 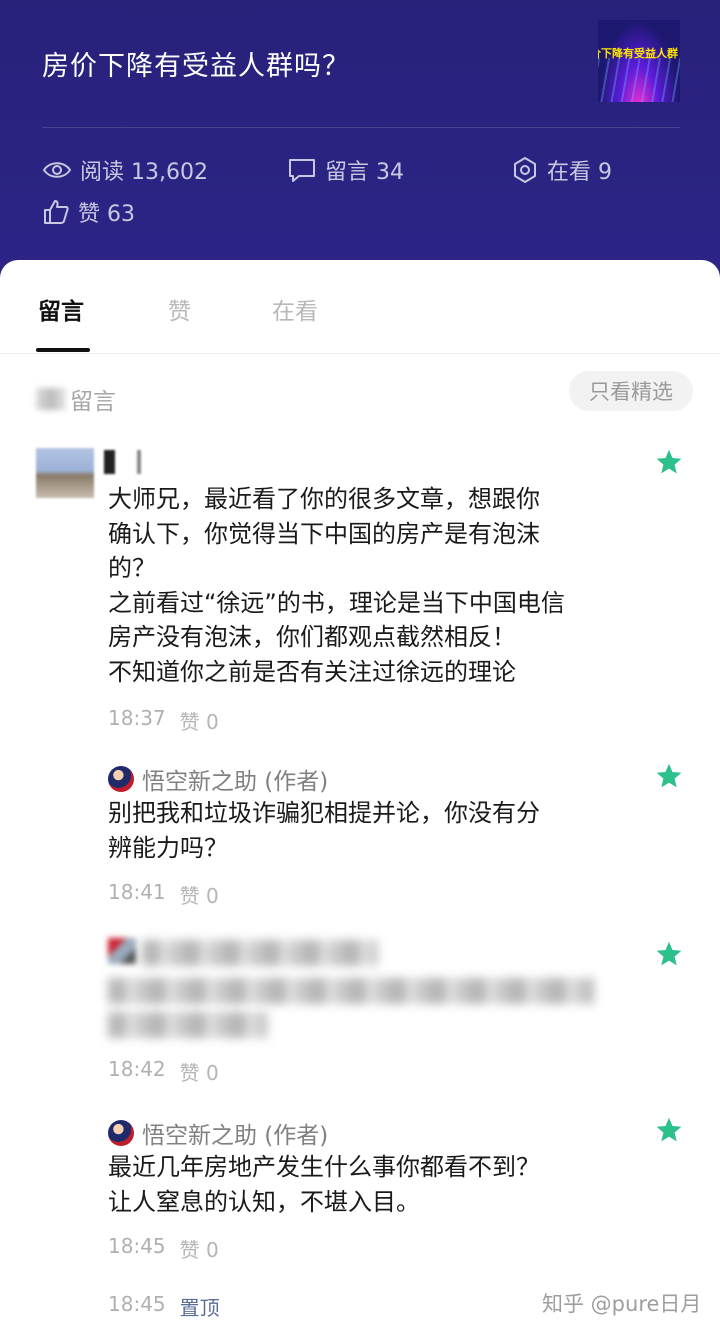 What do you see at coordinates (525, 170) in the screenshot?
I see `watching-icon` at bounding box center [525, 170].